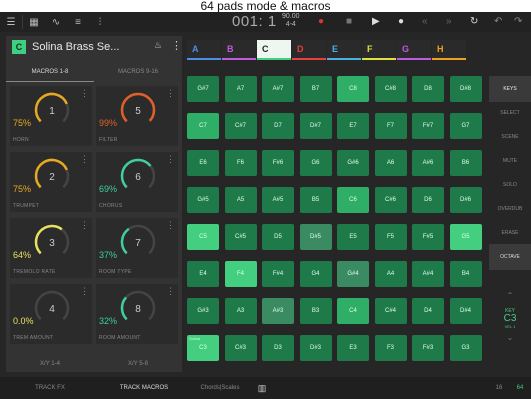  Describe the element at coordinates (428, 348) in the screenshot. I see `pad-fs3: F#3` at that location.